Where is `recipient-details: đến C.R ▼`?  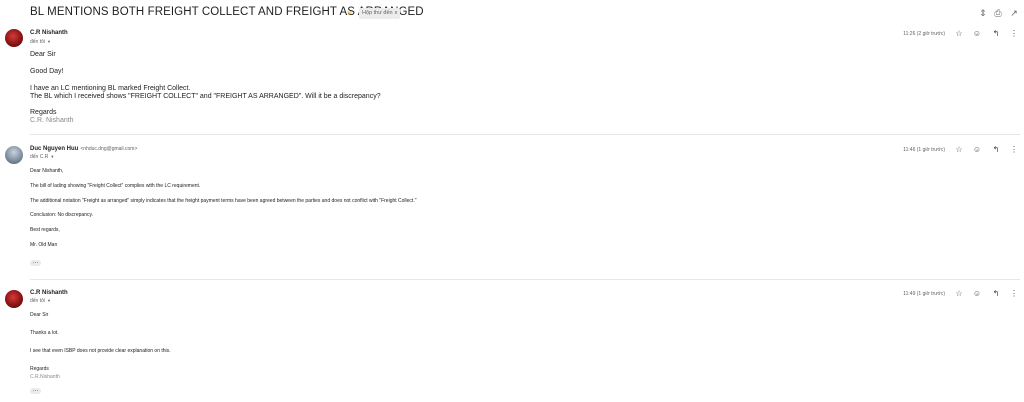
recipient-details: đến C.R ▼ is located at coordinates (42, 157).